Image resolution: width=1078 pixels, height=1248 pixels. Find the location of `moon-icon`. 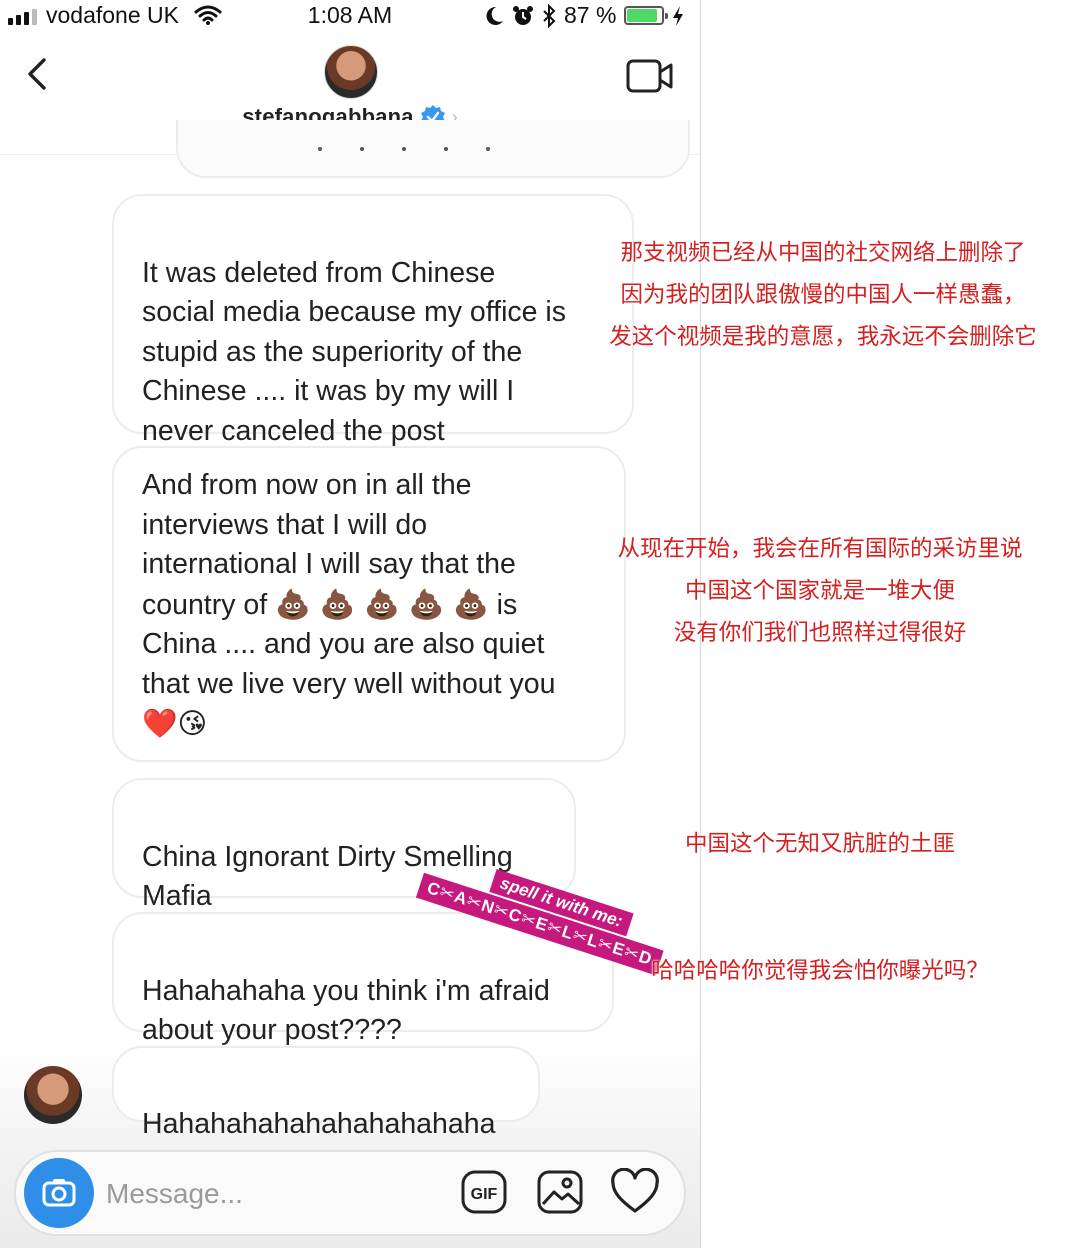

moon-icon is located at coordinates (494, 15).